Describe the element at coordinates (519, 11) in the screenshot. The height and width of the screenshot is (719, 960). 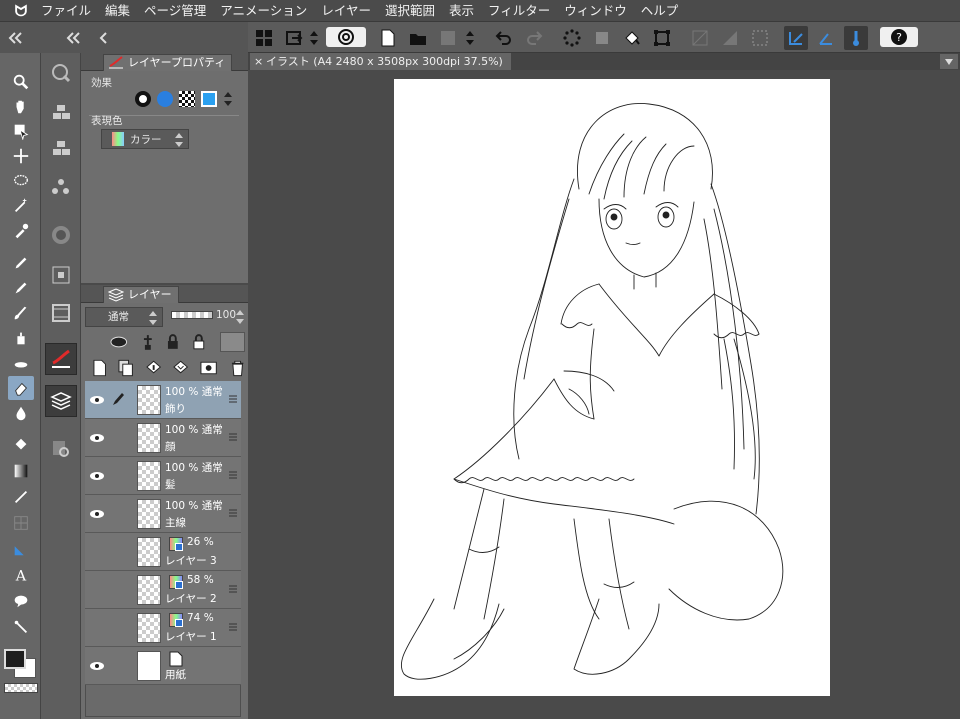
I see `menu-filter: フィルター` at that location.